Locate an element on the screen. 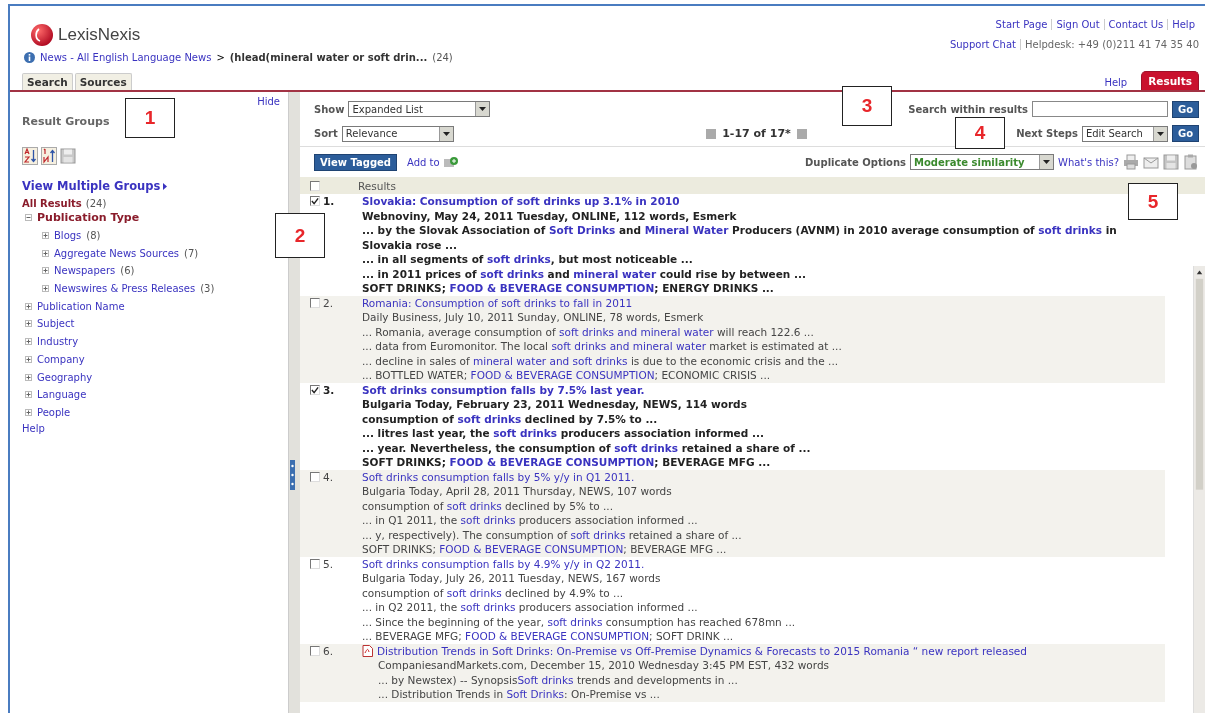 This screenshot has height=713, width=1205. result-number: 2. is located at coordinates (328, 303).